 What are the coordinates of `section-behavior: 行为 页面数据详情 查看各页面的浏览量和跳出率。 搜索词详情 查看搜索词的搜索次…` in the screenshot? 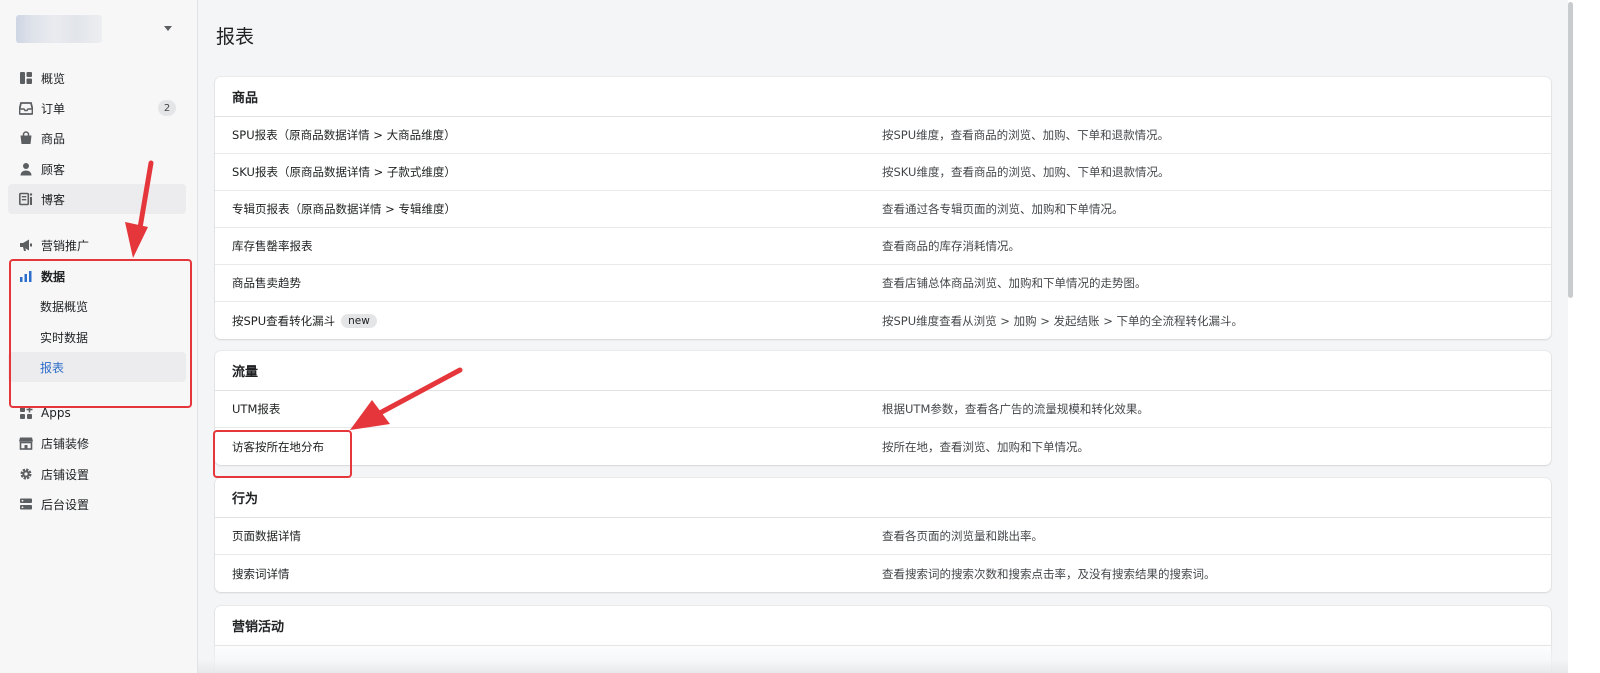 It's located at (883, 535).